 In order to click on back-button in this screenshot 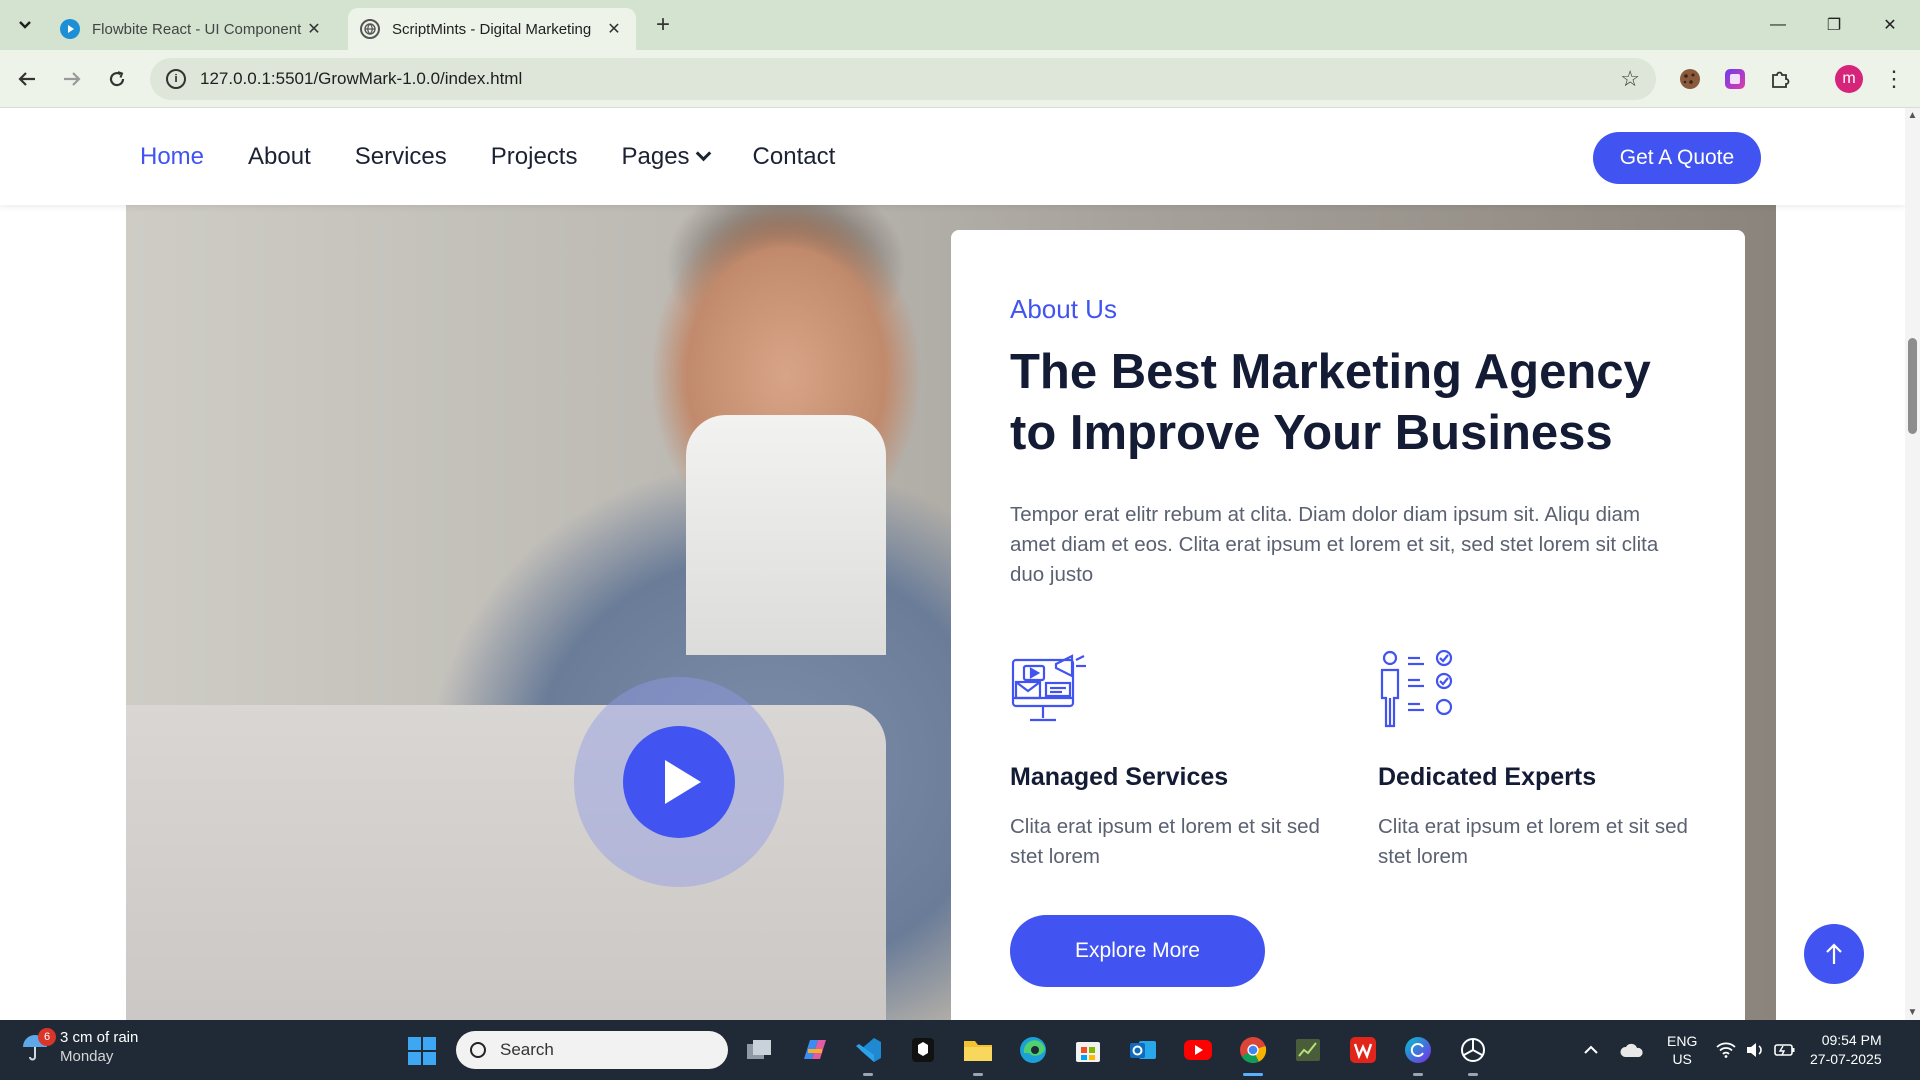, I will do `click(27, 79)`.